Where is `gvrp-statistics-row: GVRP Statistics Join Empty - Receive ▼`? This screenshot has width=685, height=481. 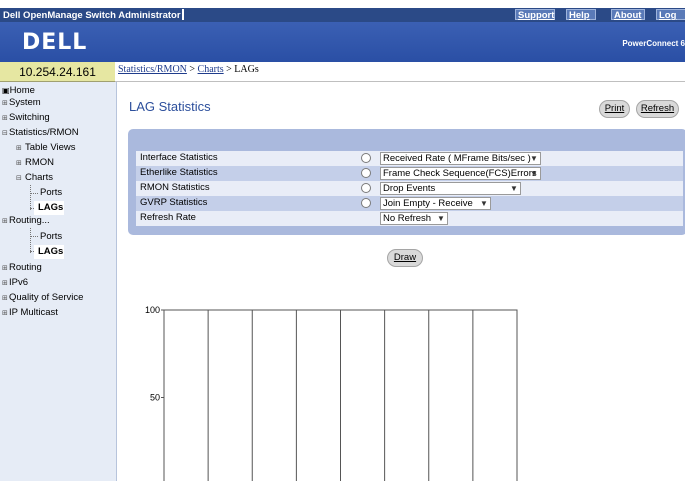 gvrp-statistics-row: GVRP Statistics Join Empty - Receive ▼ is located at coordinates (409, 203).